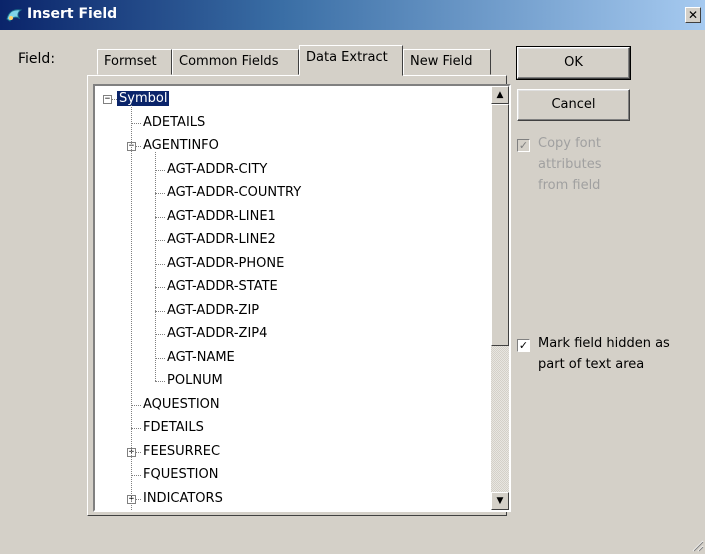 The height and width of the screenshot is (554, 705). I want to click on tree-node-label: AGT-ADDR-LINE1, so click(221, 216).